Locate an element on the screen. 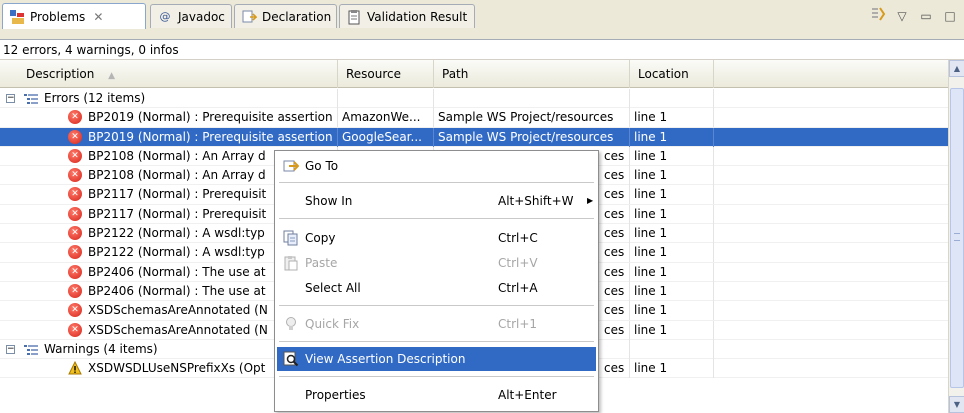  menu-item-show-in: Show In Alt+Shift+W ▶ is located at coordinates (436, 201).